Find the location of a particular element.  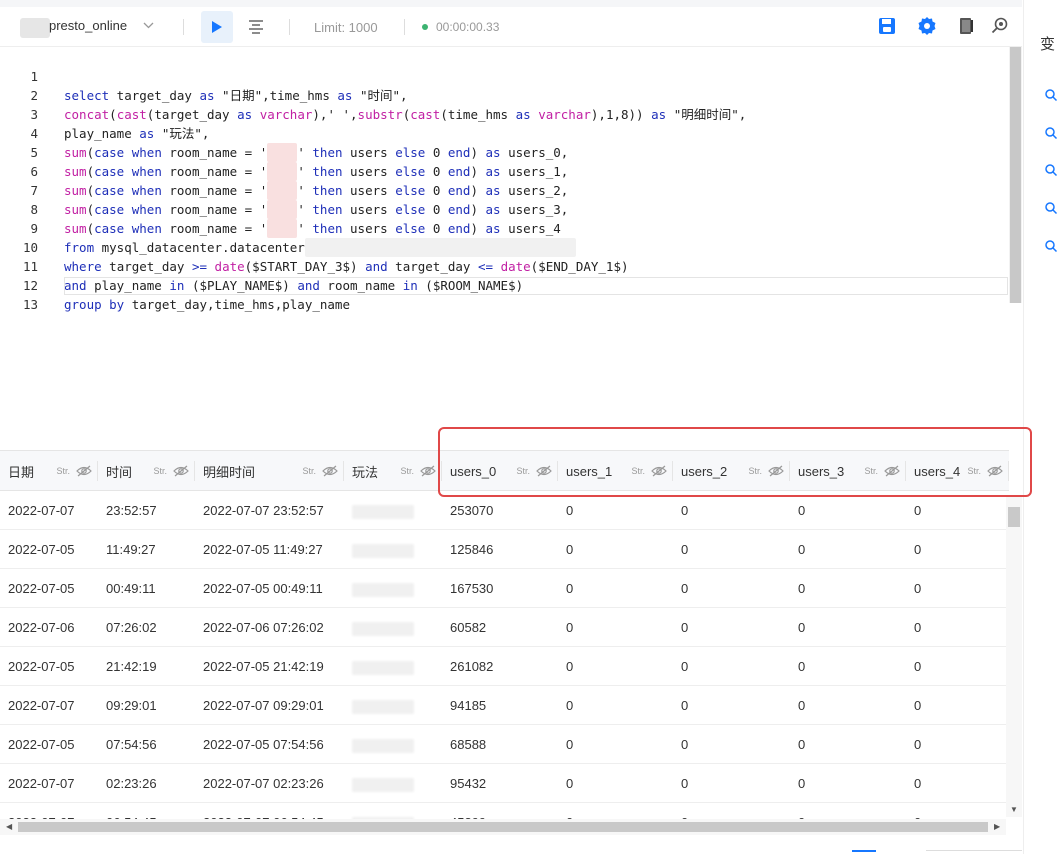

grid-horizontal-scrollbar: ◀ ▶ is located at coordinates (503, 827).